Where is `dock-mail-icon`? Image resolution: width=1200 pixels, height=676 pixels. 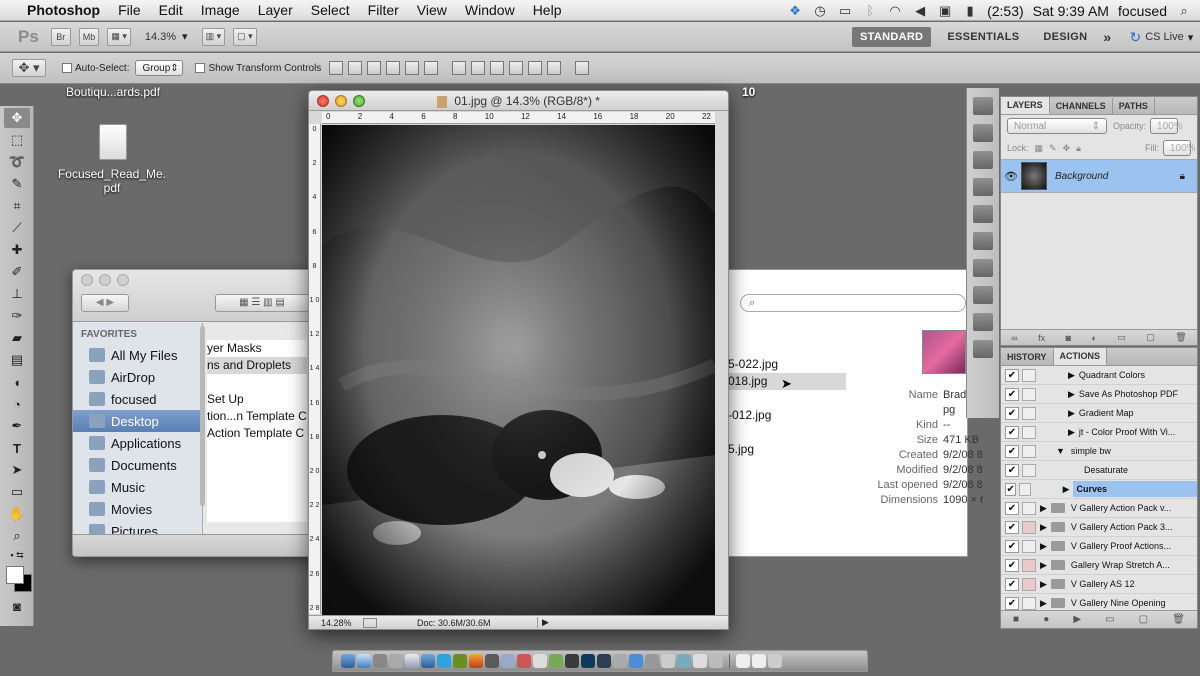 dock-mail-icon is located at coordinates (412, 661).